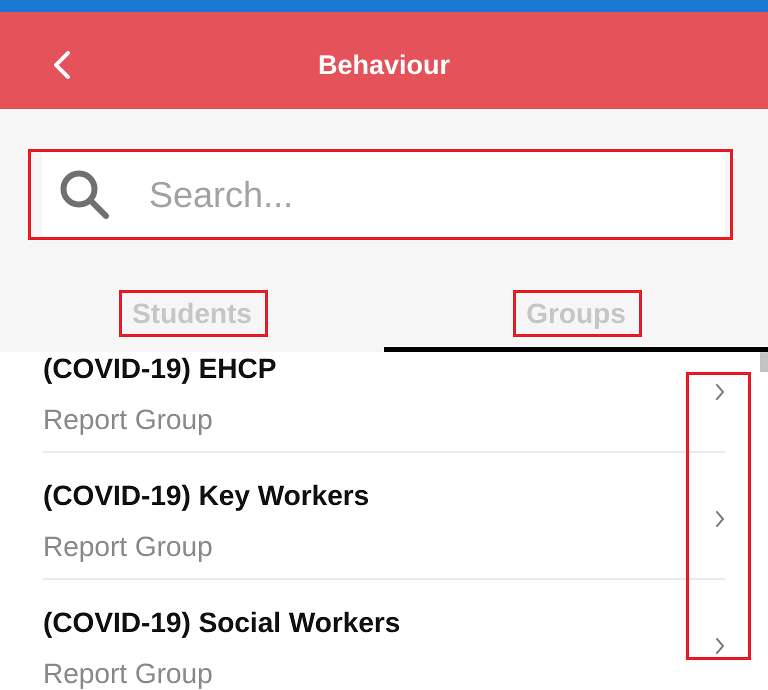 This screenshot has width=768, height=690. What do you see at coordinates (384, 402) in the screenshot?
I see `group-row: (COVID-19) EHCP Report Group` at bounding box center [384, 402].